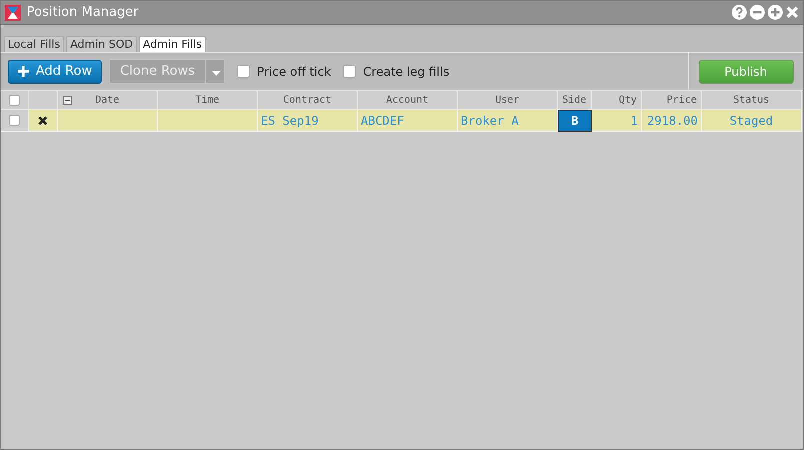  What do you see at coordinates (107, 100) in the screenshot?
I see `column-label: Date` at bounding box center [107, 100].